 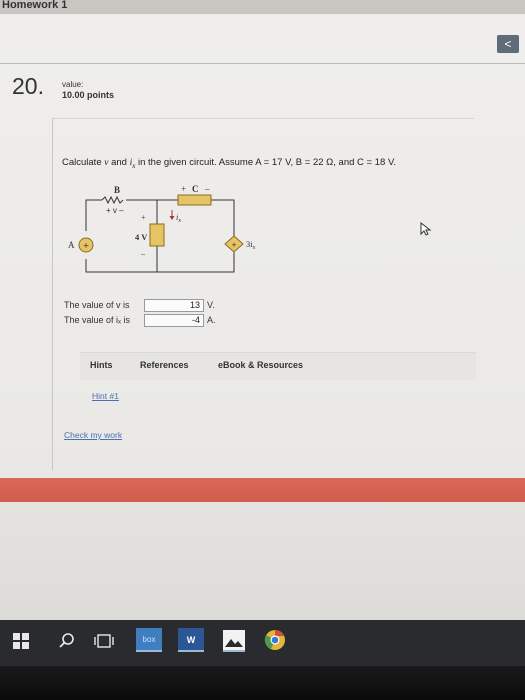 I want to click on label-dependent: 3ix, so click(x=251, y=245).